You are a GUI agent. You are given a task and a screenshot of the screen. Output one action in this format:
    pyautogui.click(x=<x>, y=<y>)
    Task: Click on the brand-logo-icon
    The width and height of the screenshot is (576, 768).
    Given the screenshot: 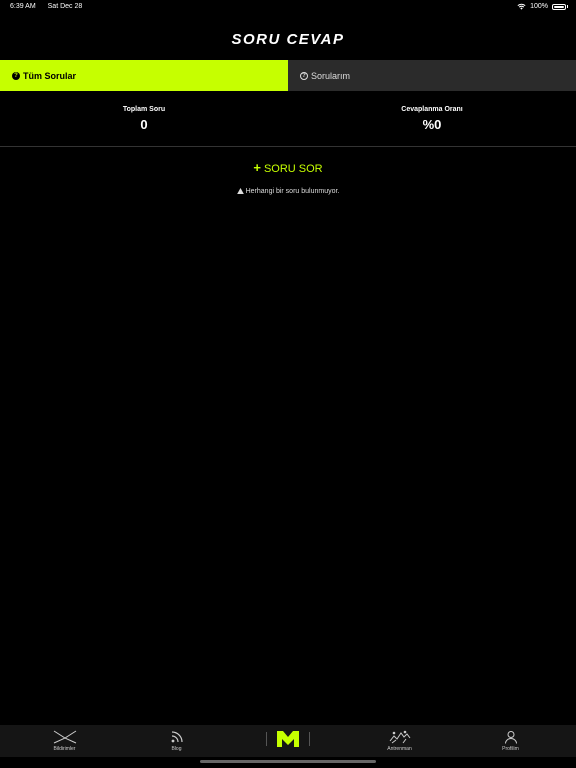 What is the action you would take?
    pyautogui.click(x=288, y=739)
    